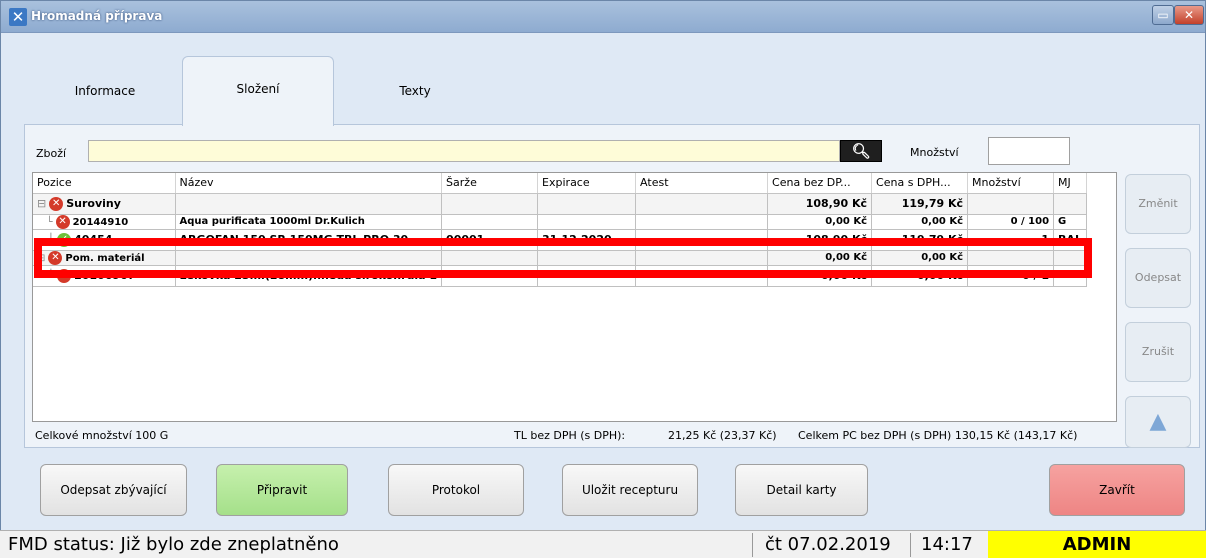 The image size is (1206, 558). What do you see at coordinates (258, 91) in the screenshot?
I see `tab-slozeni: Složení` at bounding box center [258, 91].